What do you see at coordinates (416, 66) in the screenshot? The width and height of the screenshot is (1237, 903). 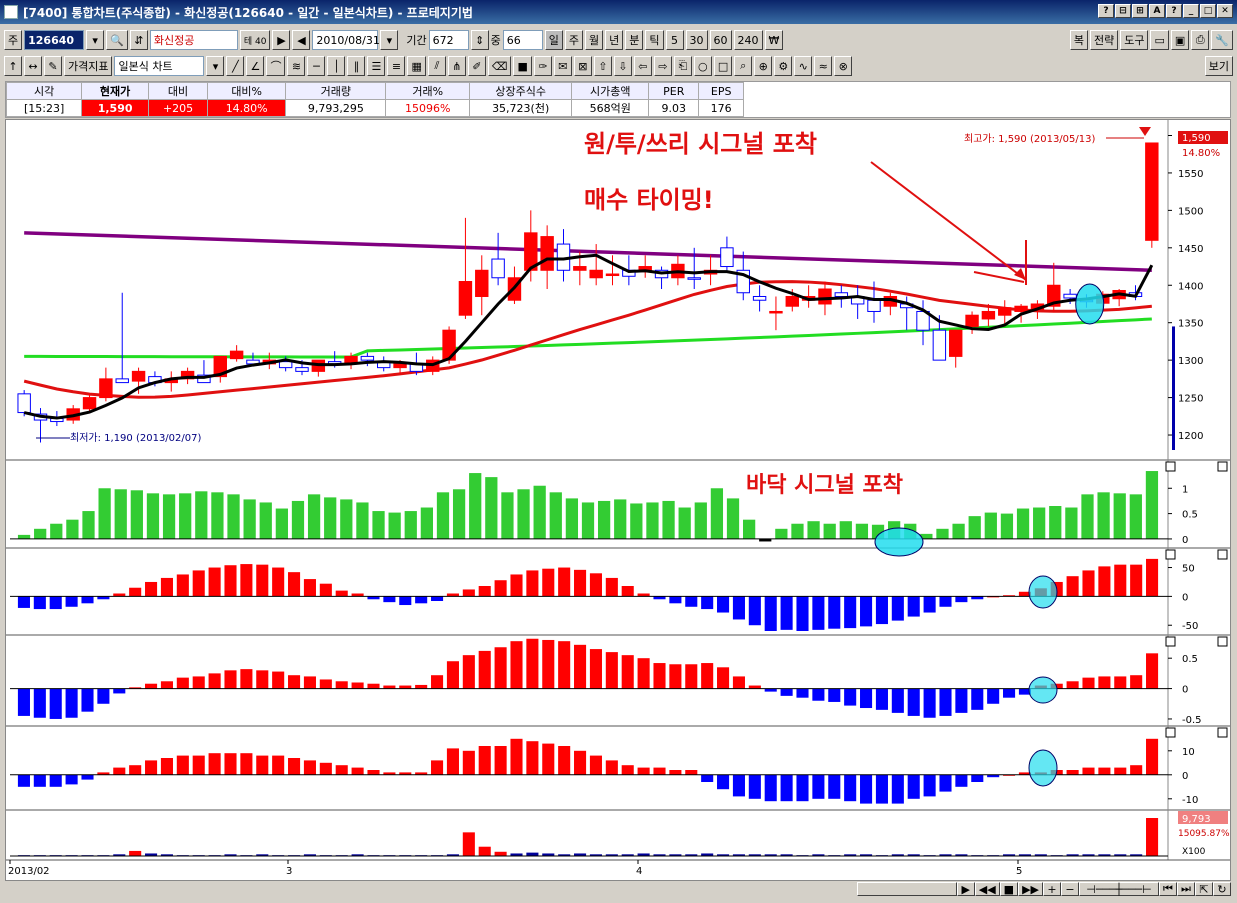 I see `gann-tool-icon: ▦` at bounding box center [416, 66].